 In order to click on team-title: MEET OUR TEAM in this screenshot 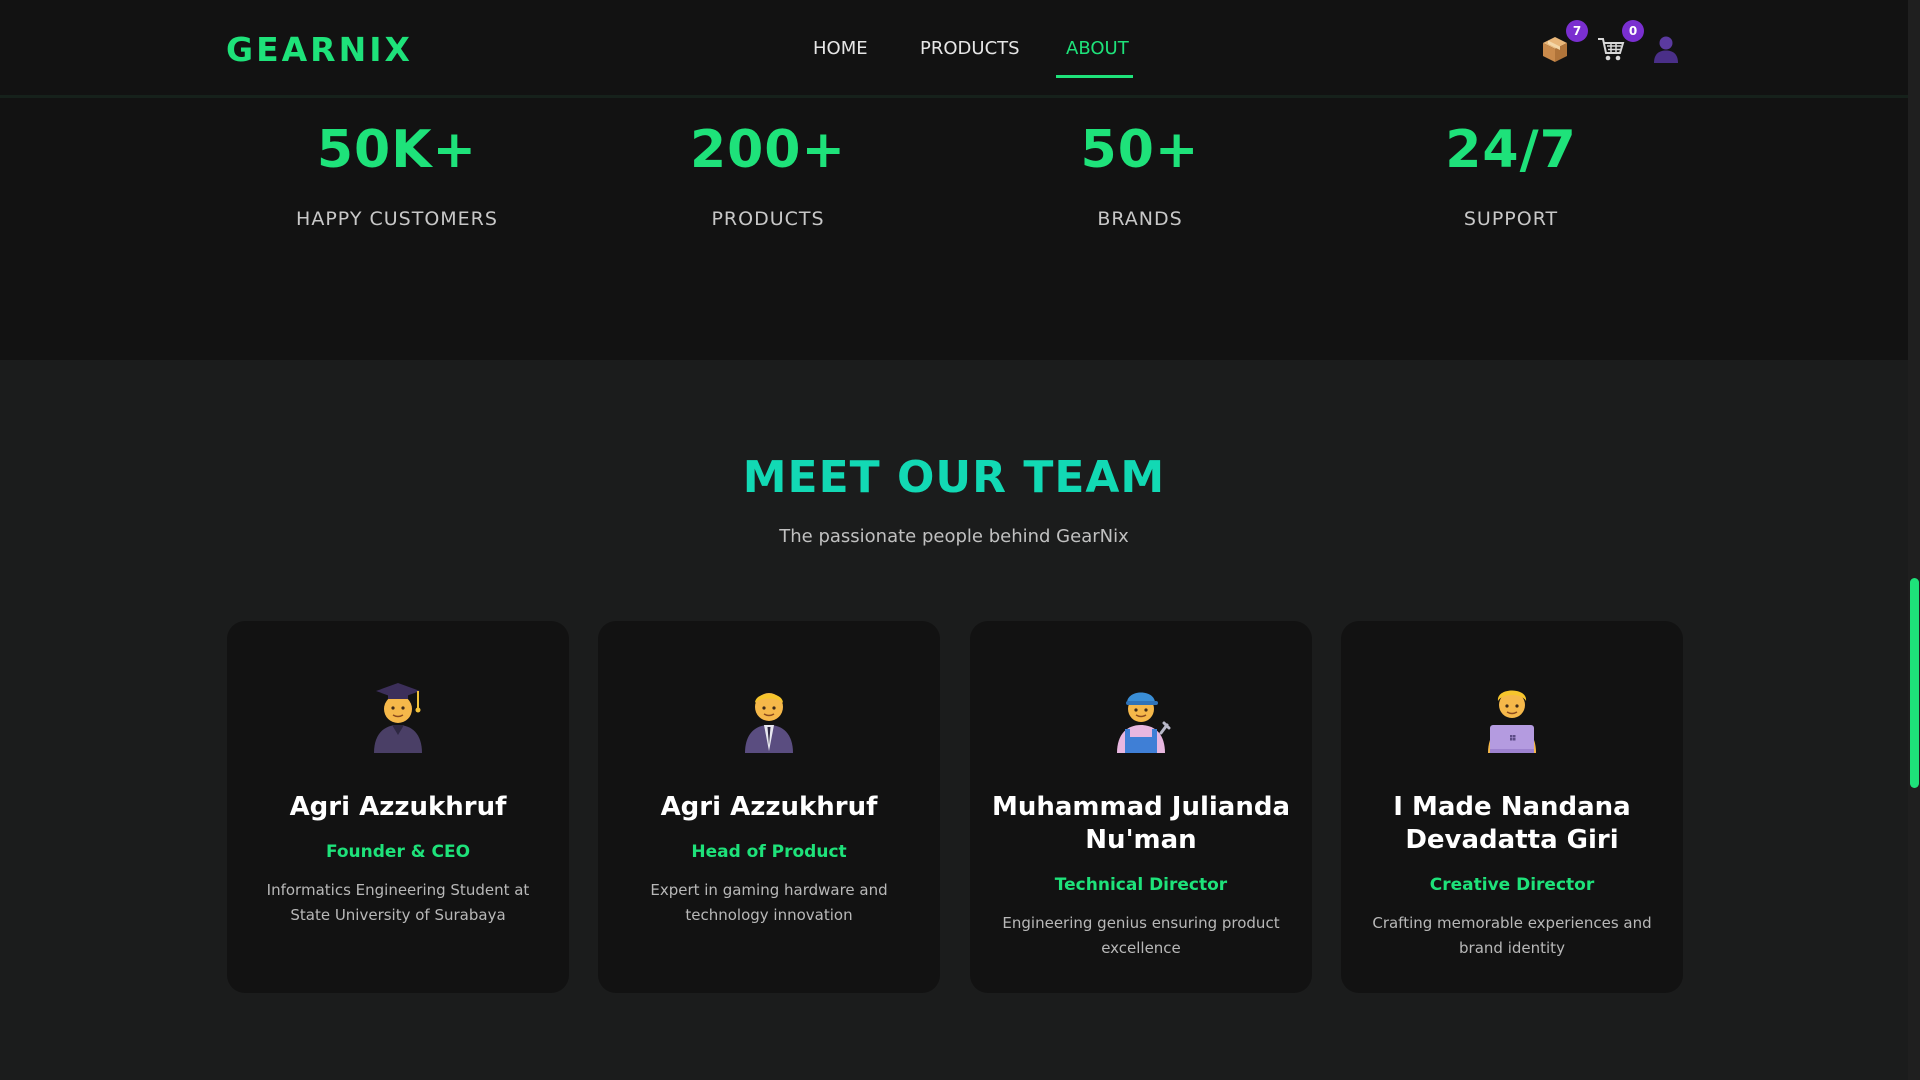, I will do `click(954, 477)`.